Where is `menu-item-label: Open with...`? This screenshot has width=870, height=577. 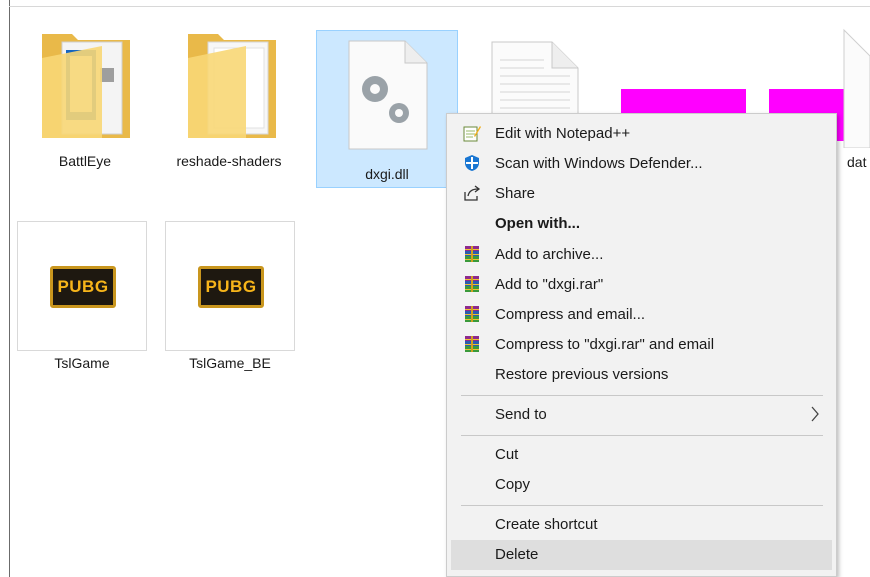
menu-item-label: Open with... is located at coordinates (537, 223).